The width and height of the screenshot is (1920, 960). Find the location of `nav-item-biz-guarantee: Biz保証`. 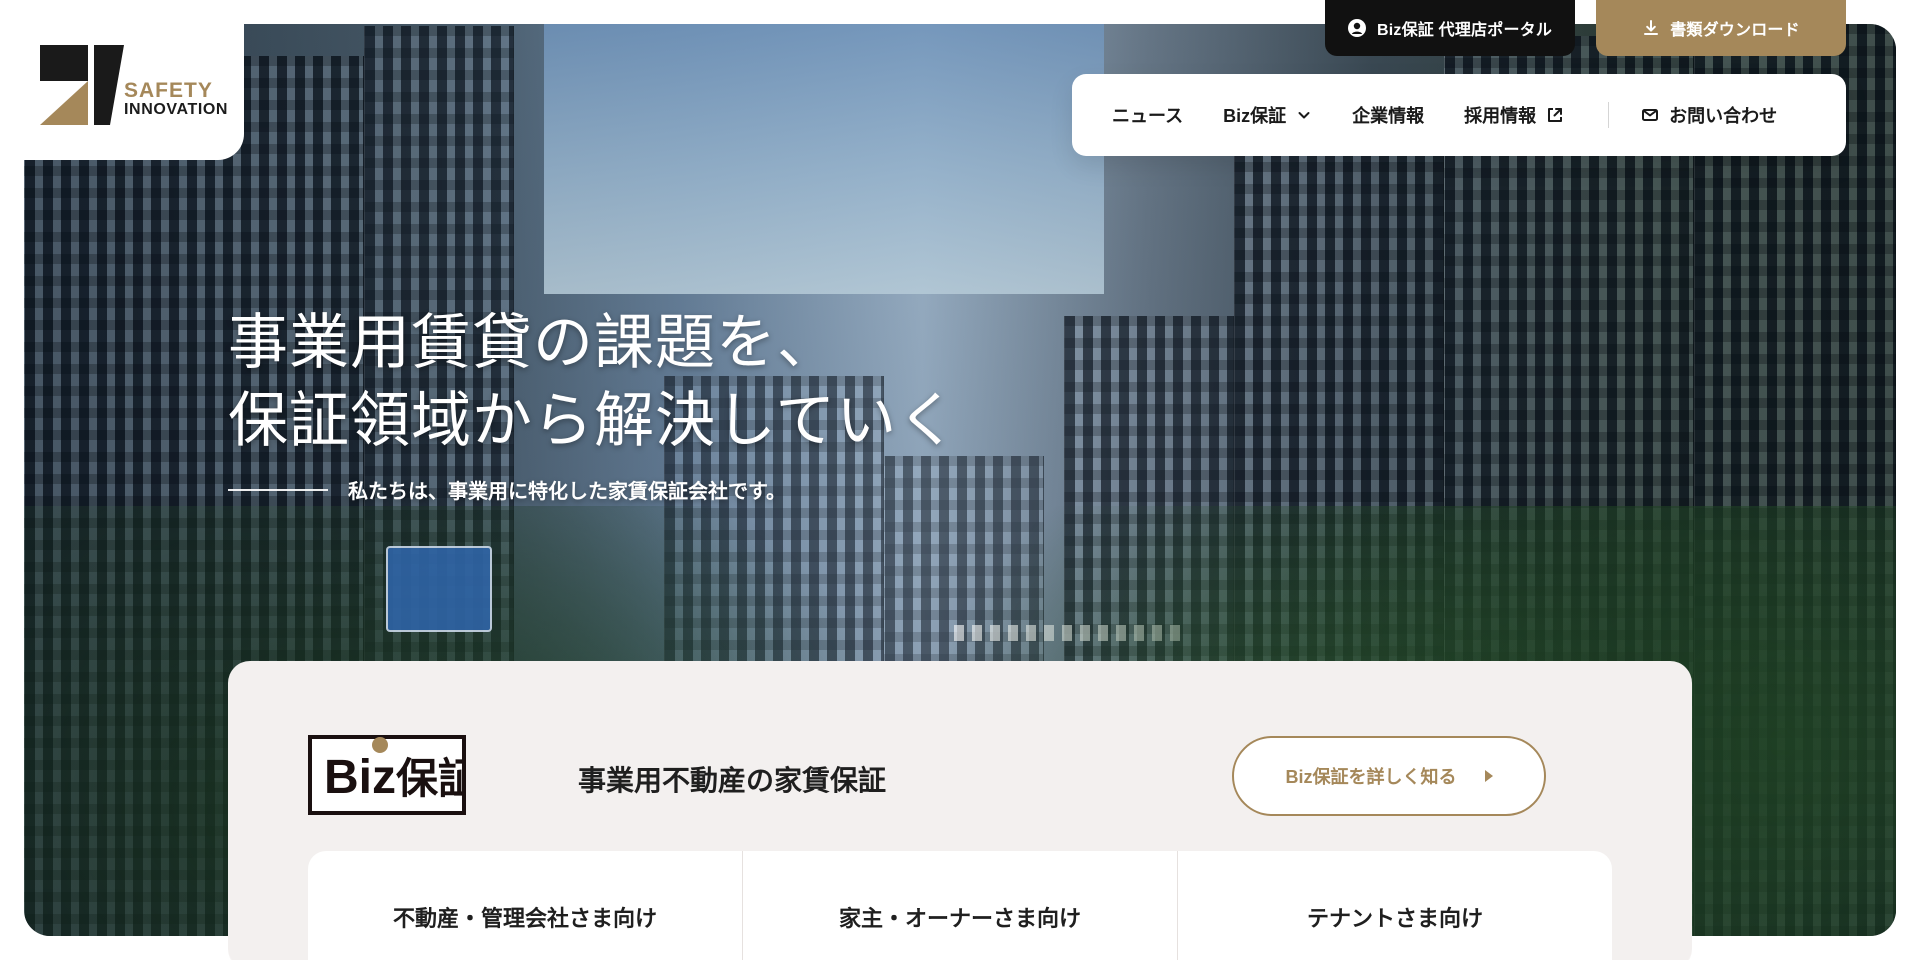

nav-item-biz-guarantee: Biz保証 is located at coordinates (1267, 115).